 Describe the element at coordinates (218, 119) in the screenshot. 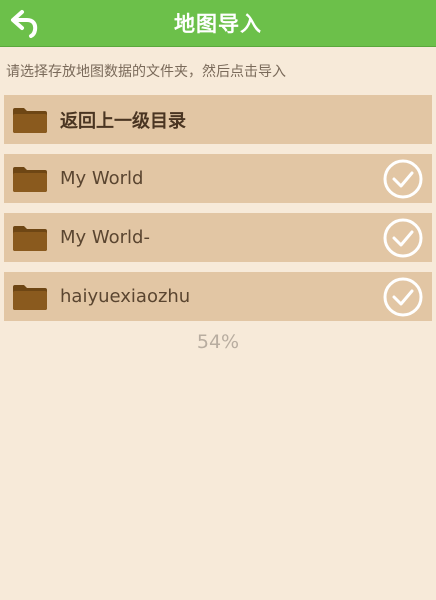

I see `parent-directory-row: 返回上一级目录` at that location.